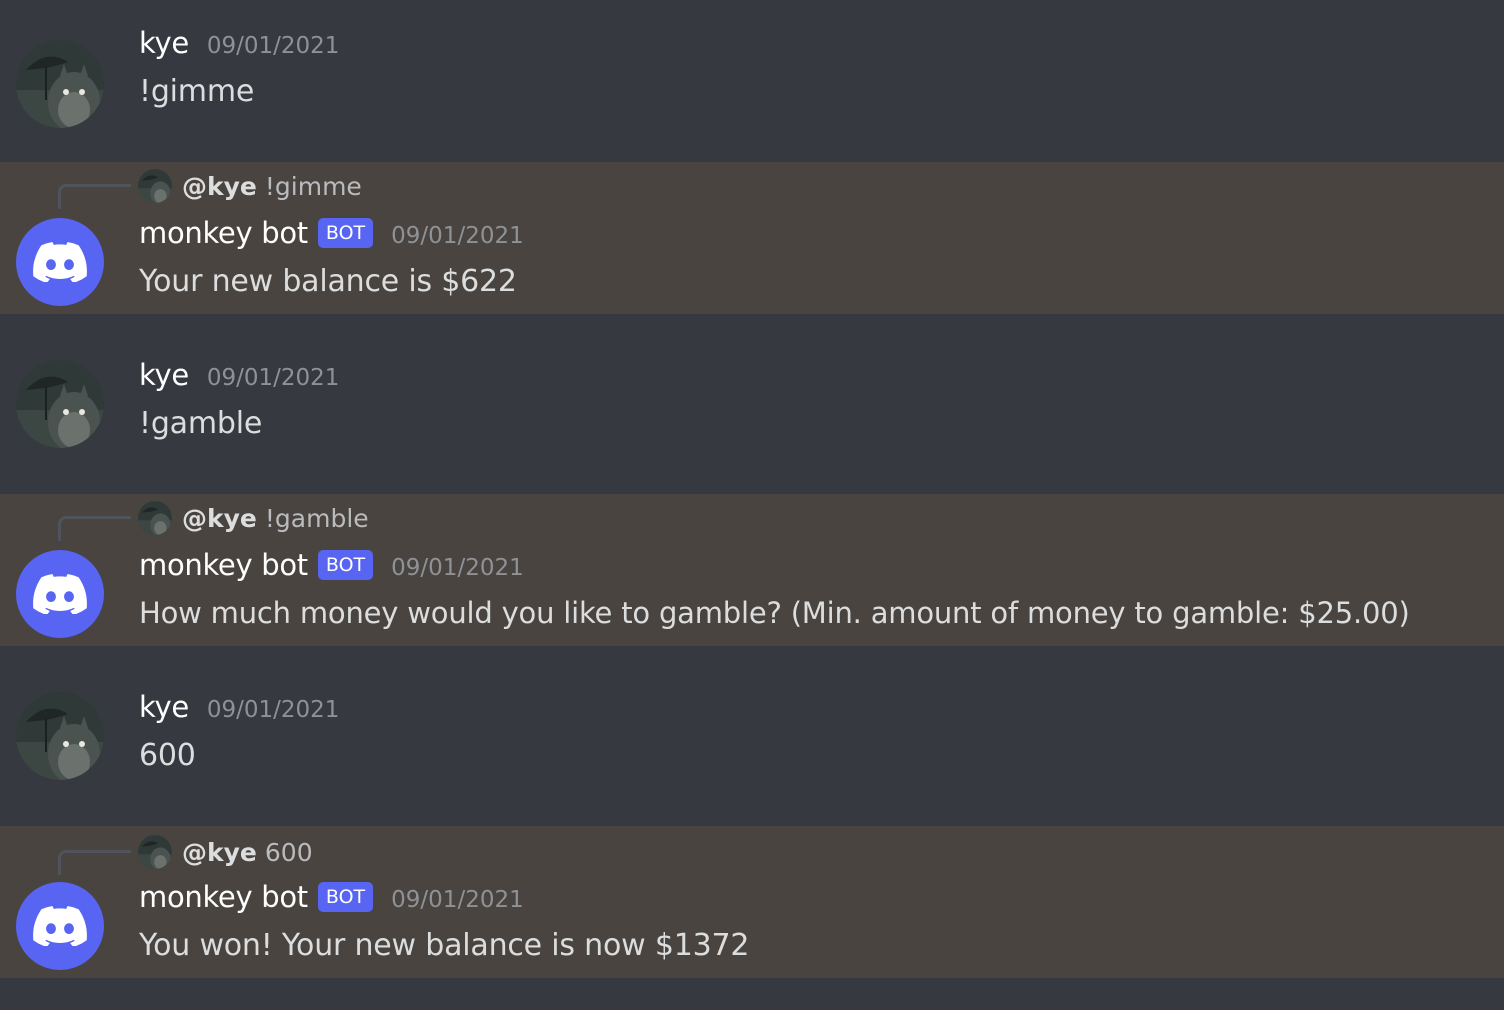  I want to click on message-kye-600: kye 09/01/2021 600, so click(752, 746).